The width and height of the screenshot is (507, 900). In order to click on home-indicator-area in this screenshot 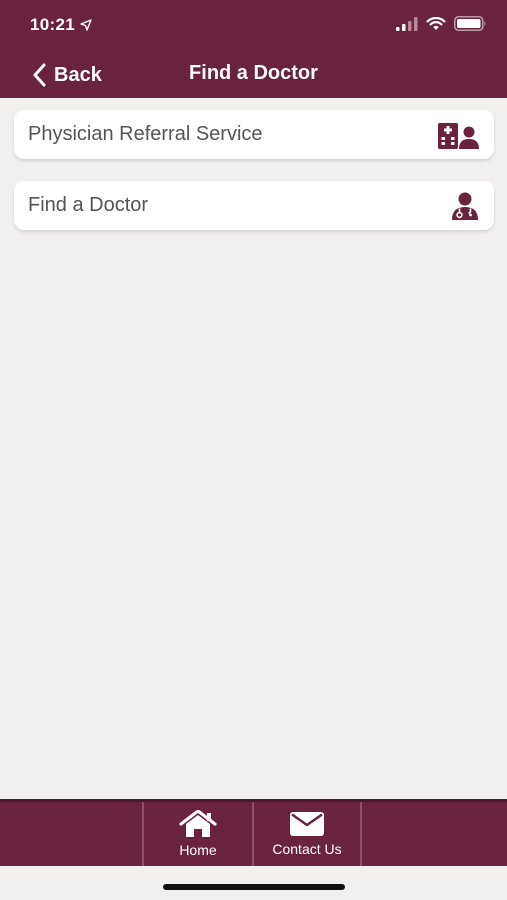, I will do `click(253, 883)`.